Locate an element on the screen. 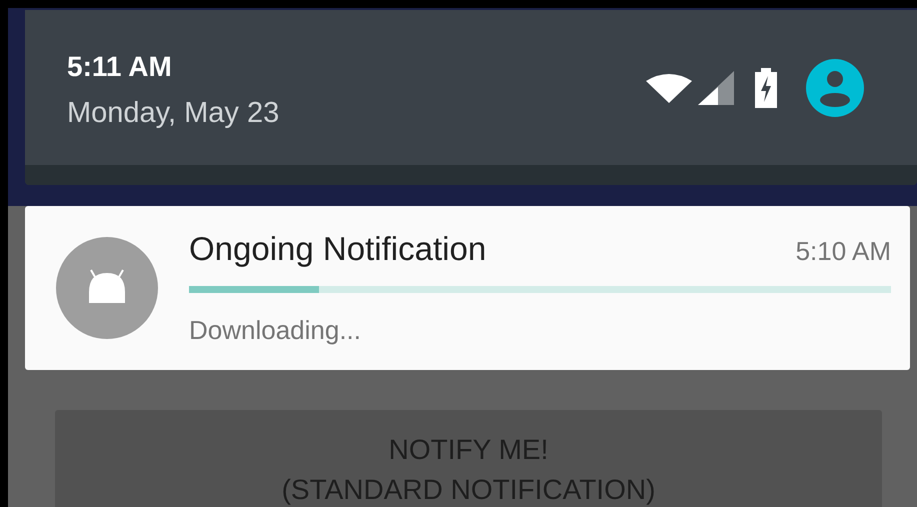 The width and height of the screenshot is (917, 507). notification-title: Ongoing Notification is located at coordinates (337, 249).